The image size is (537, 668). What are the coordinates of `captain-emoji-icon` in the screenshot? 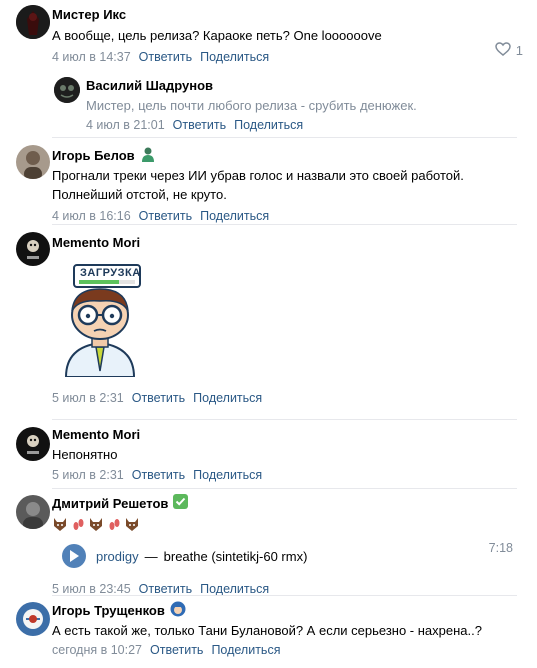 It's located at (178, 610).